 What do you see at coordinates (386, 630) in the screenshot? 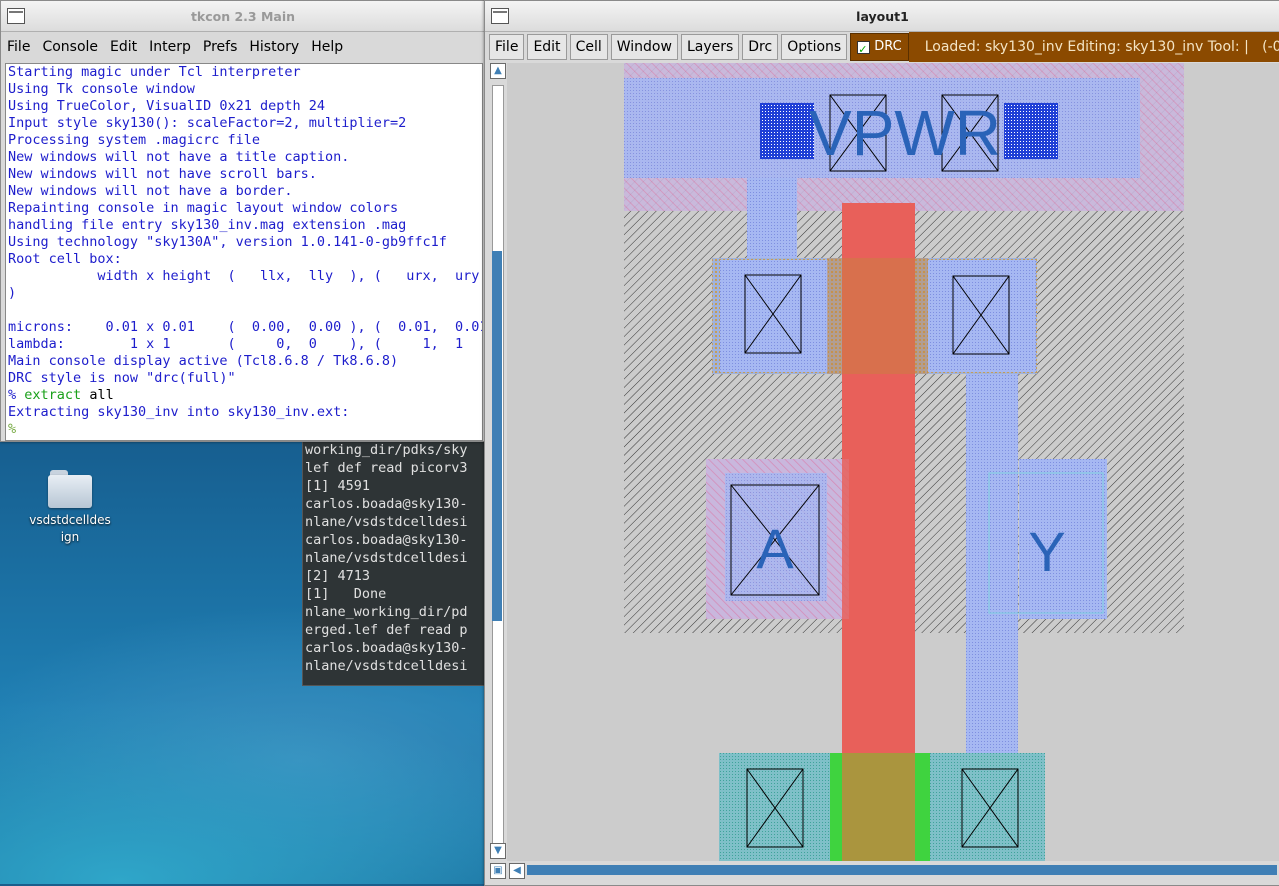
I see `terminal-line: erged.lef def read p` at bounding box center [386, 630].